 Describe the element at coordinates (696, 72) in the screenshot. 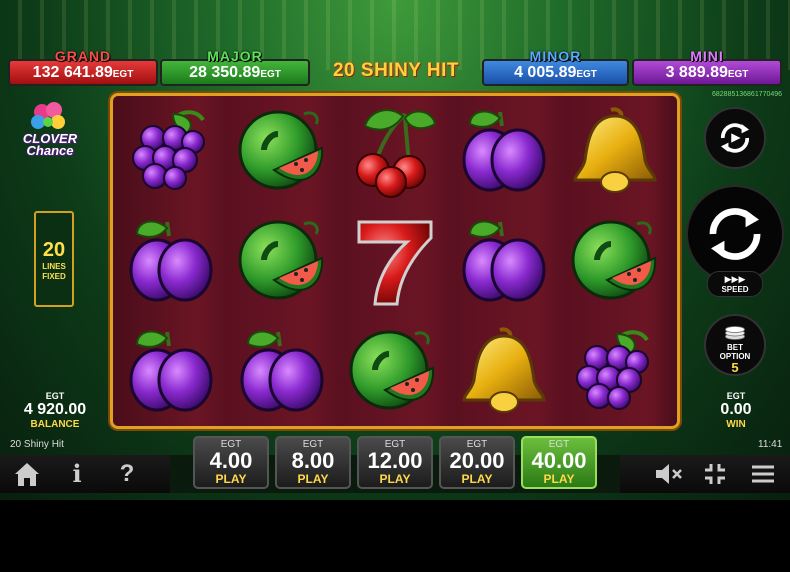

I see `jackpot-value: 3 889.89` at that location.